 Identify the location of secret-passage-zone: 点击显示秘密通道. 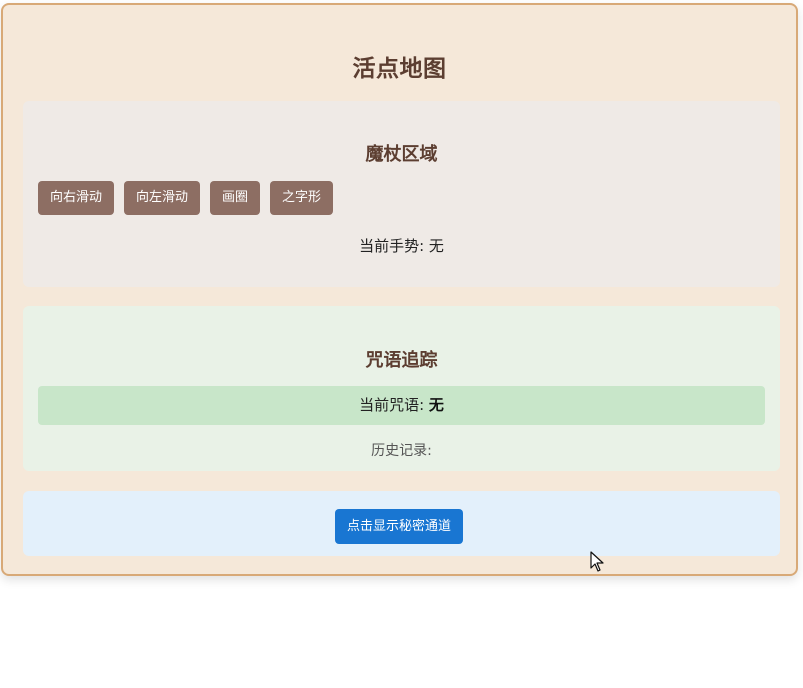
(401, 523).